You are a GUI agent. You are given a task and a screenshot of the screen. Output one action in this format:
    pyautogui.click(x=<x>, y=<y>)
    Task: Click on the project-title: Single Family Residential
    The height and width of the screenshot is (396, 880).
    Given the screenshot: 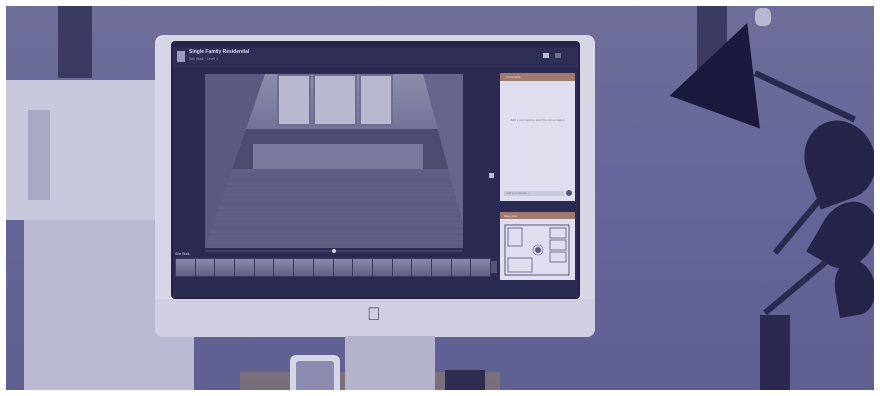 What is the action you would take?
    pyautogui.click(x=219, y=52)
    